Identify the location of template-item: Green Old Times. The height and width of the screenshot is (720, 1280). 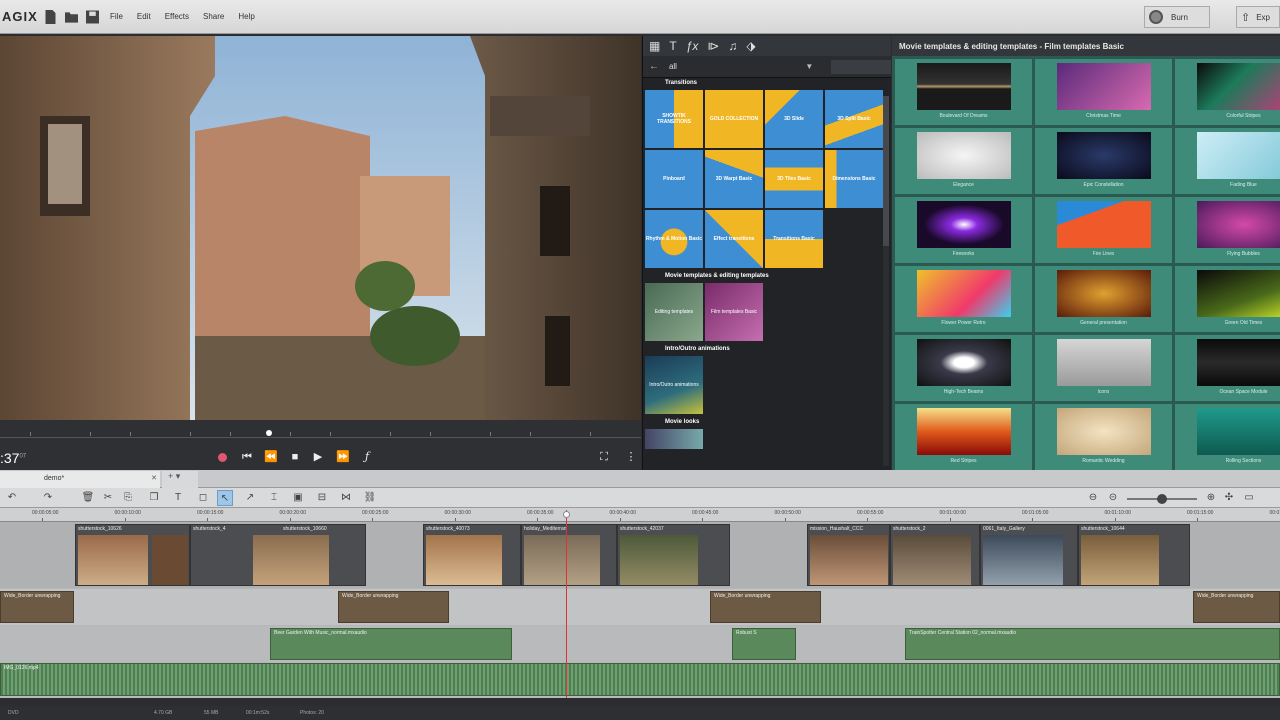
(1227, 299).